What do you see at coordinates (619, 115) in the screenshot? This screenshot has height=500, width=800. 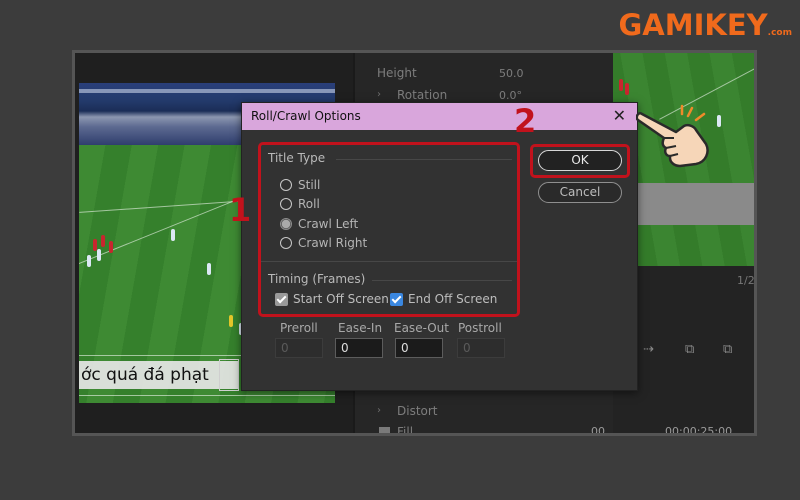 I see `close-icon: ✕` at bounding box center [619, 115].